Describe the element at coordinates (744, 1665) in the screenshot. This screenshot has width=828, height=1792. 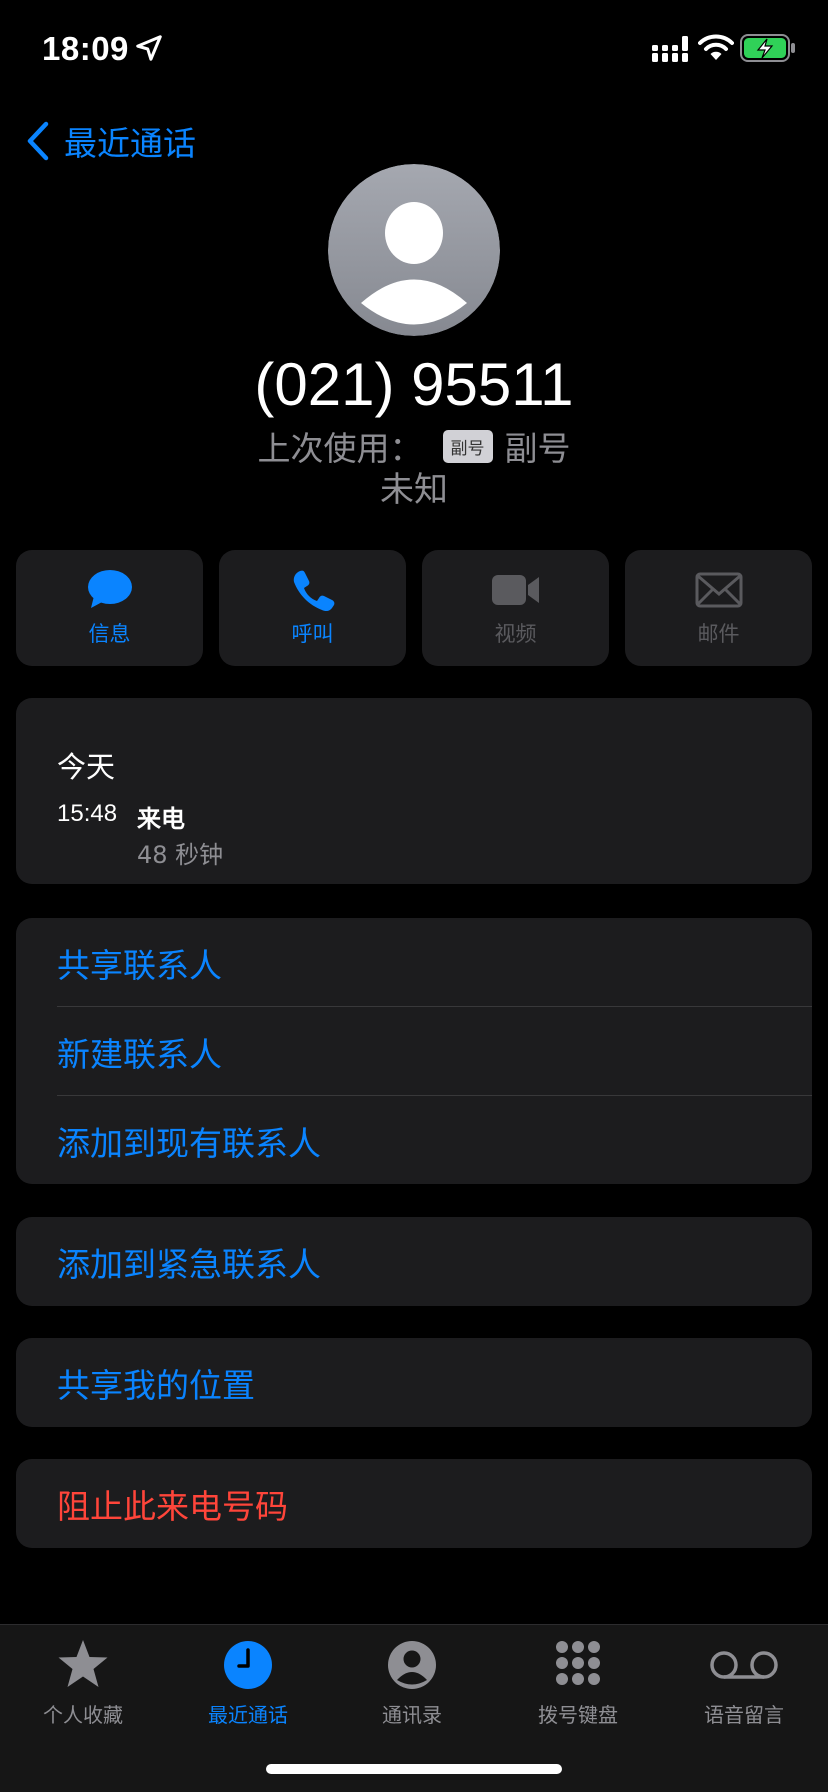
I see `voicemail-icon` at that location.